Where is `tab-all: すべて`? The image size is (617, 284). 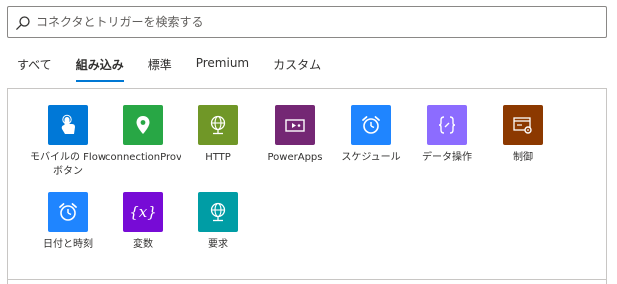 tab-all: すべて is located at coordinates (34, 67).